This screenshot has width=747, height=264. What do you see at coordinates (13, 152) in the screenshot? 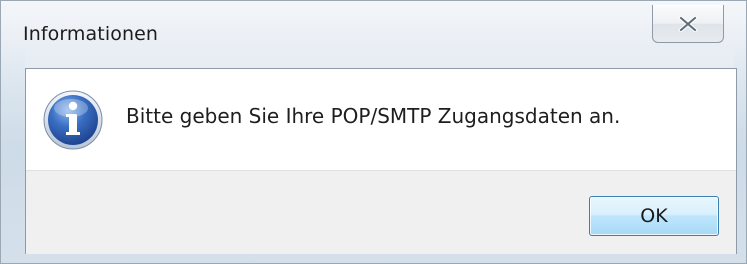
I see `window-frame-left` at bounding box center [13, 152].